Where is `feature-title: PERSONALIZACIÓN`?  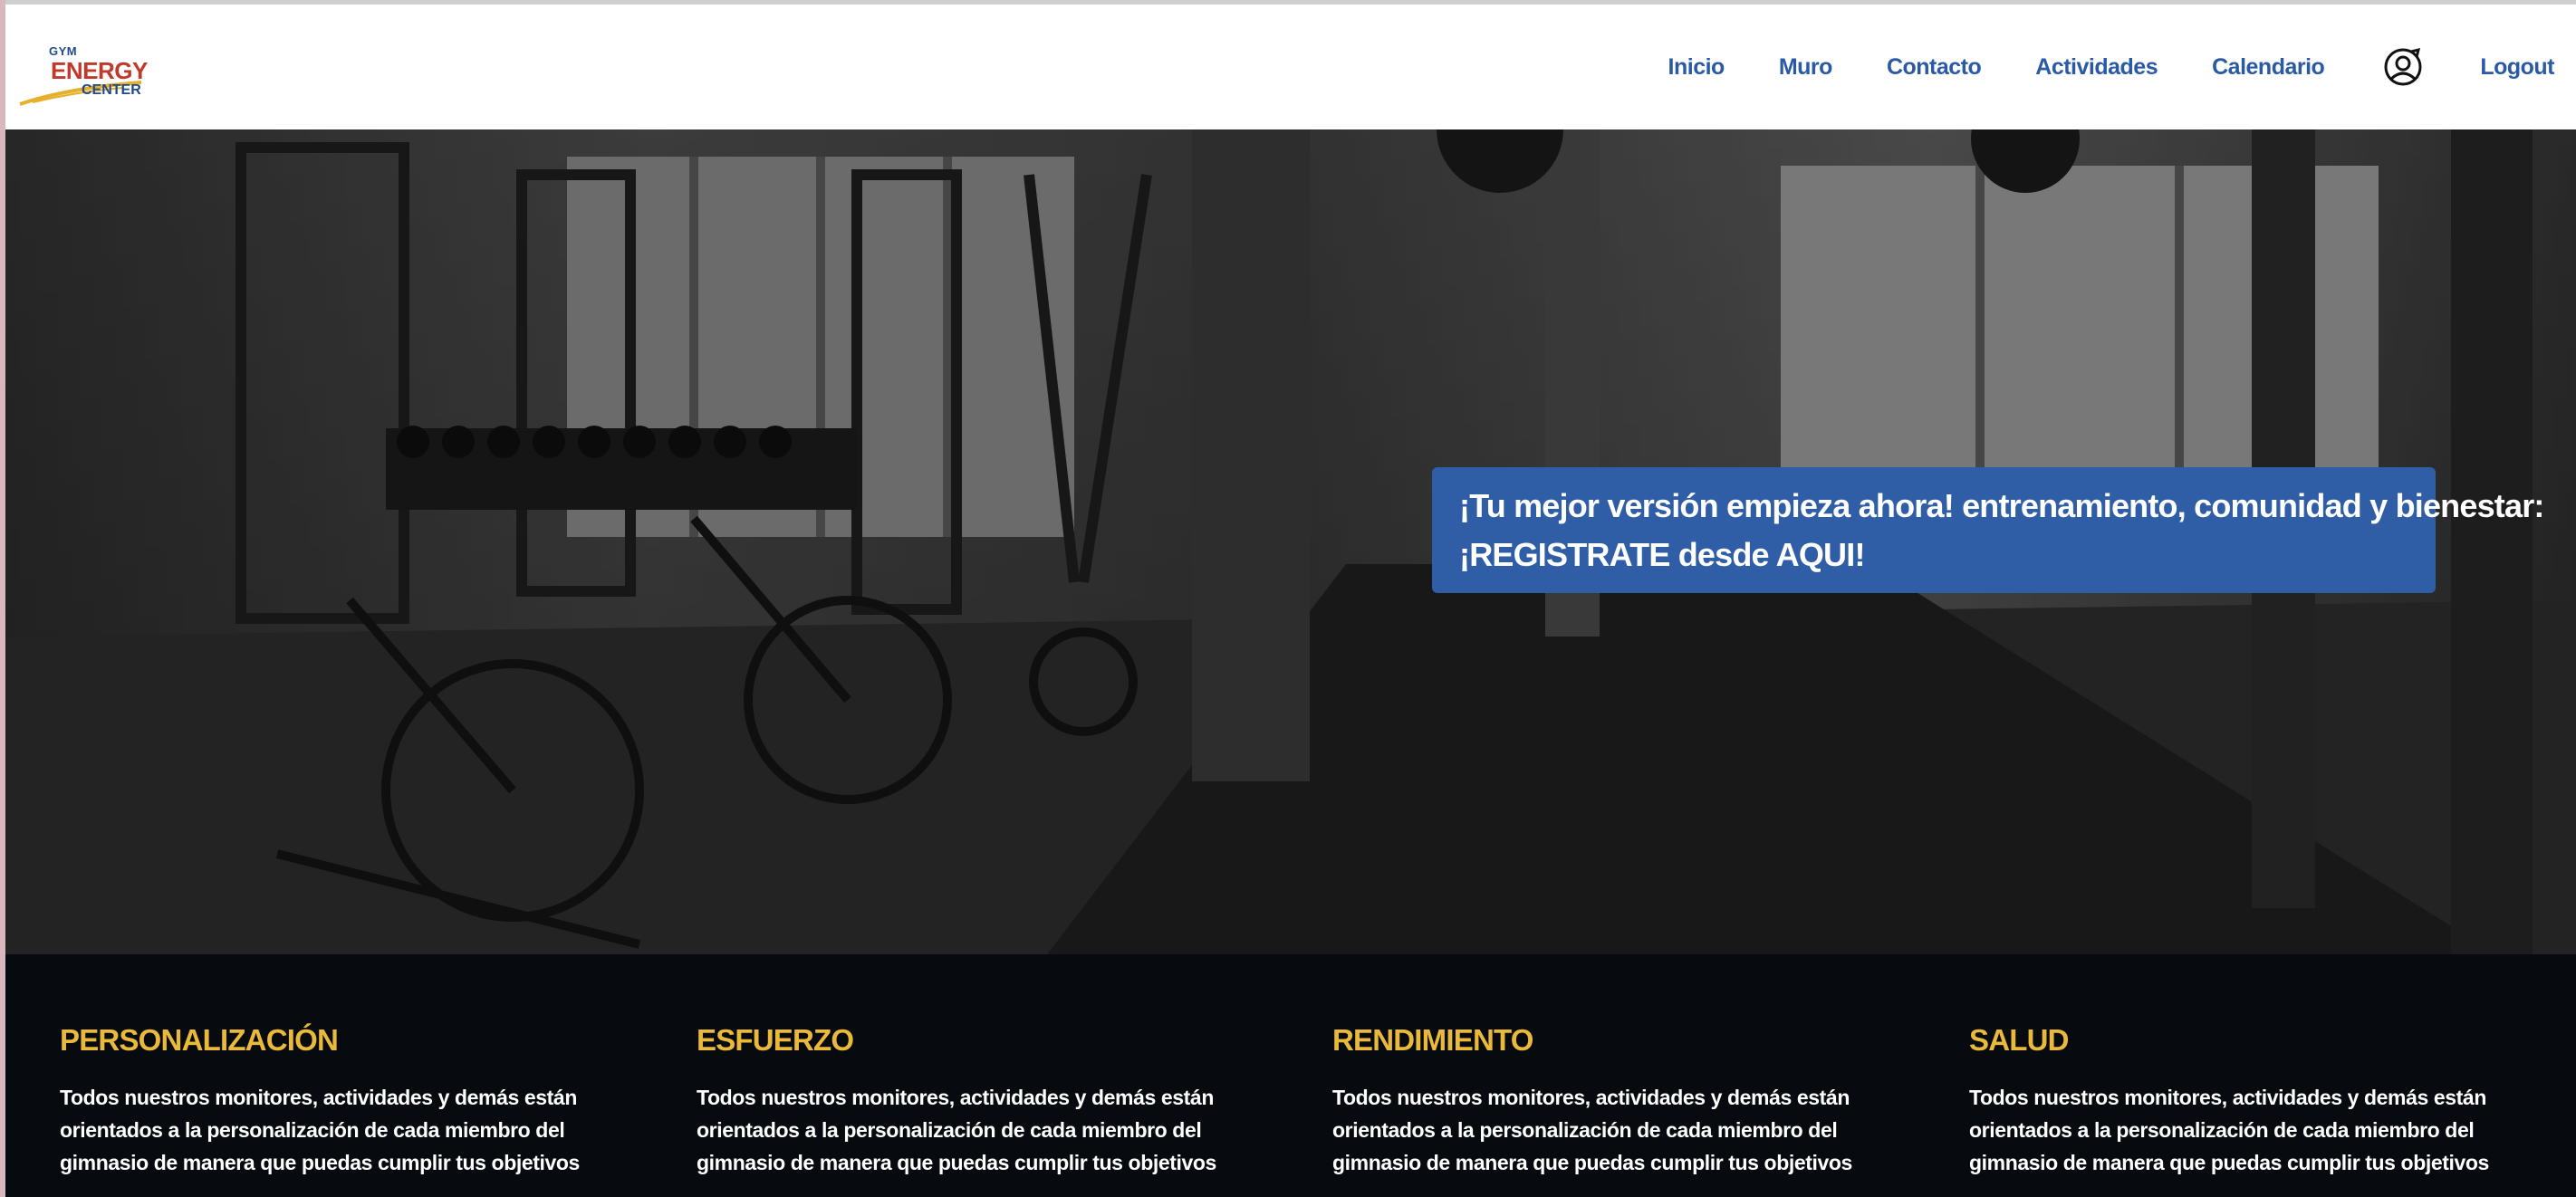
feature-title: PERSONALIZACIÓN is located at coordinates (199, 1040).